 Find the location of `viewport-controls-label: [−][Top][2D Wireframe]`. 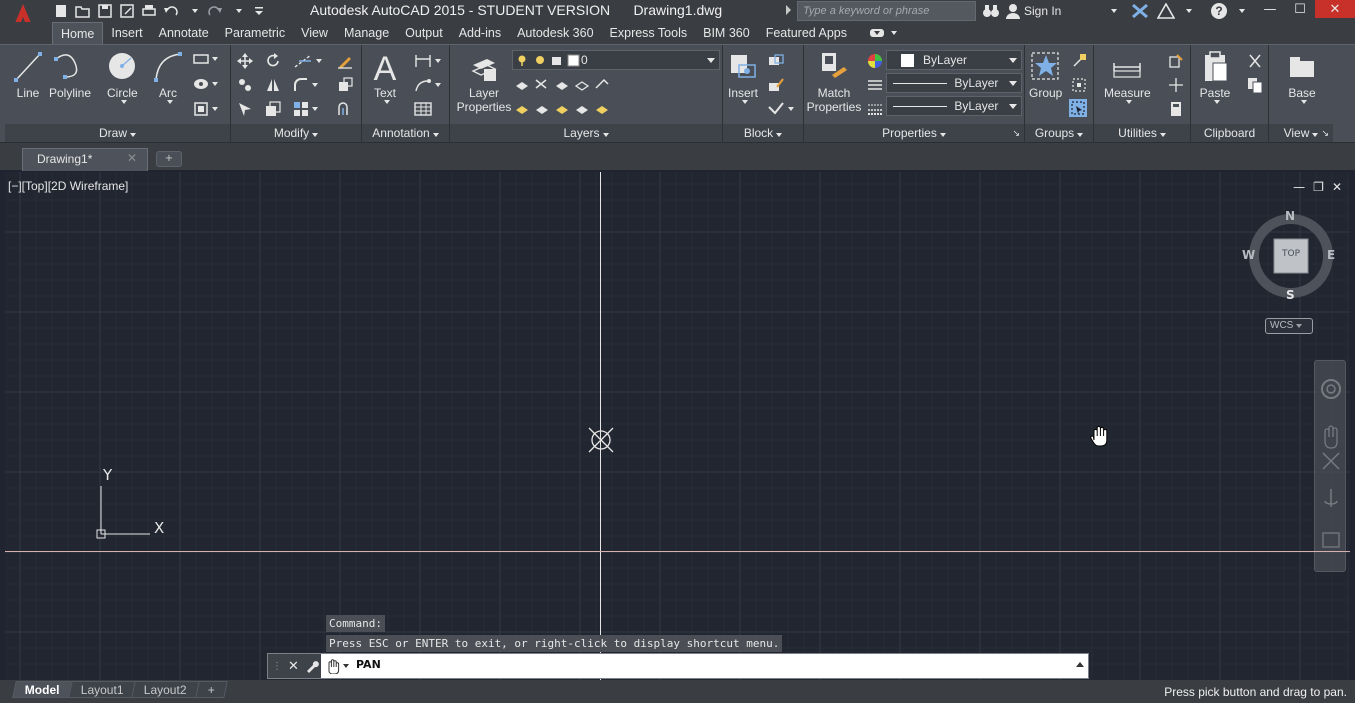

viewport-controls-label: [−][Top][2D Wireframe] is located at coordinates (68, 186).